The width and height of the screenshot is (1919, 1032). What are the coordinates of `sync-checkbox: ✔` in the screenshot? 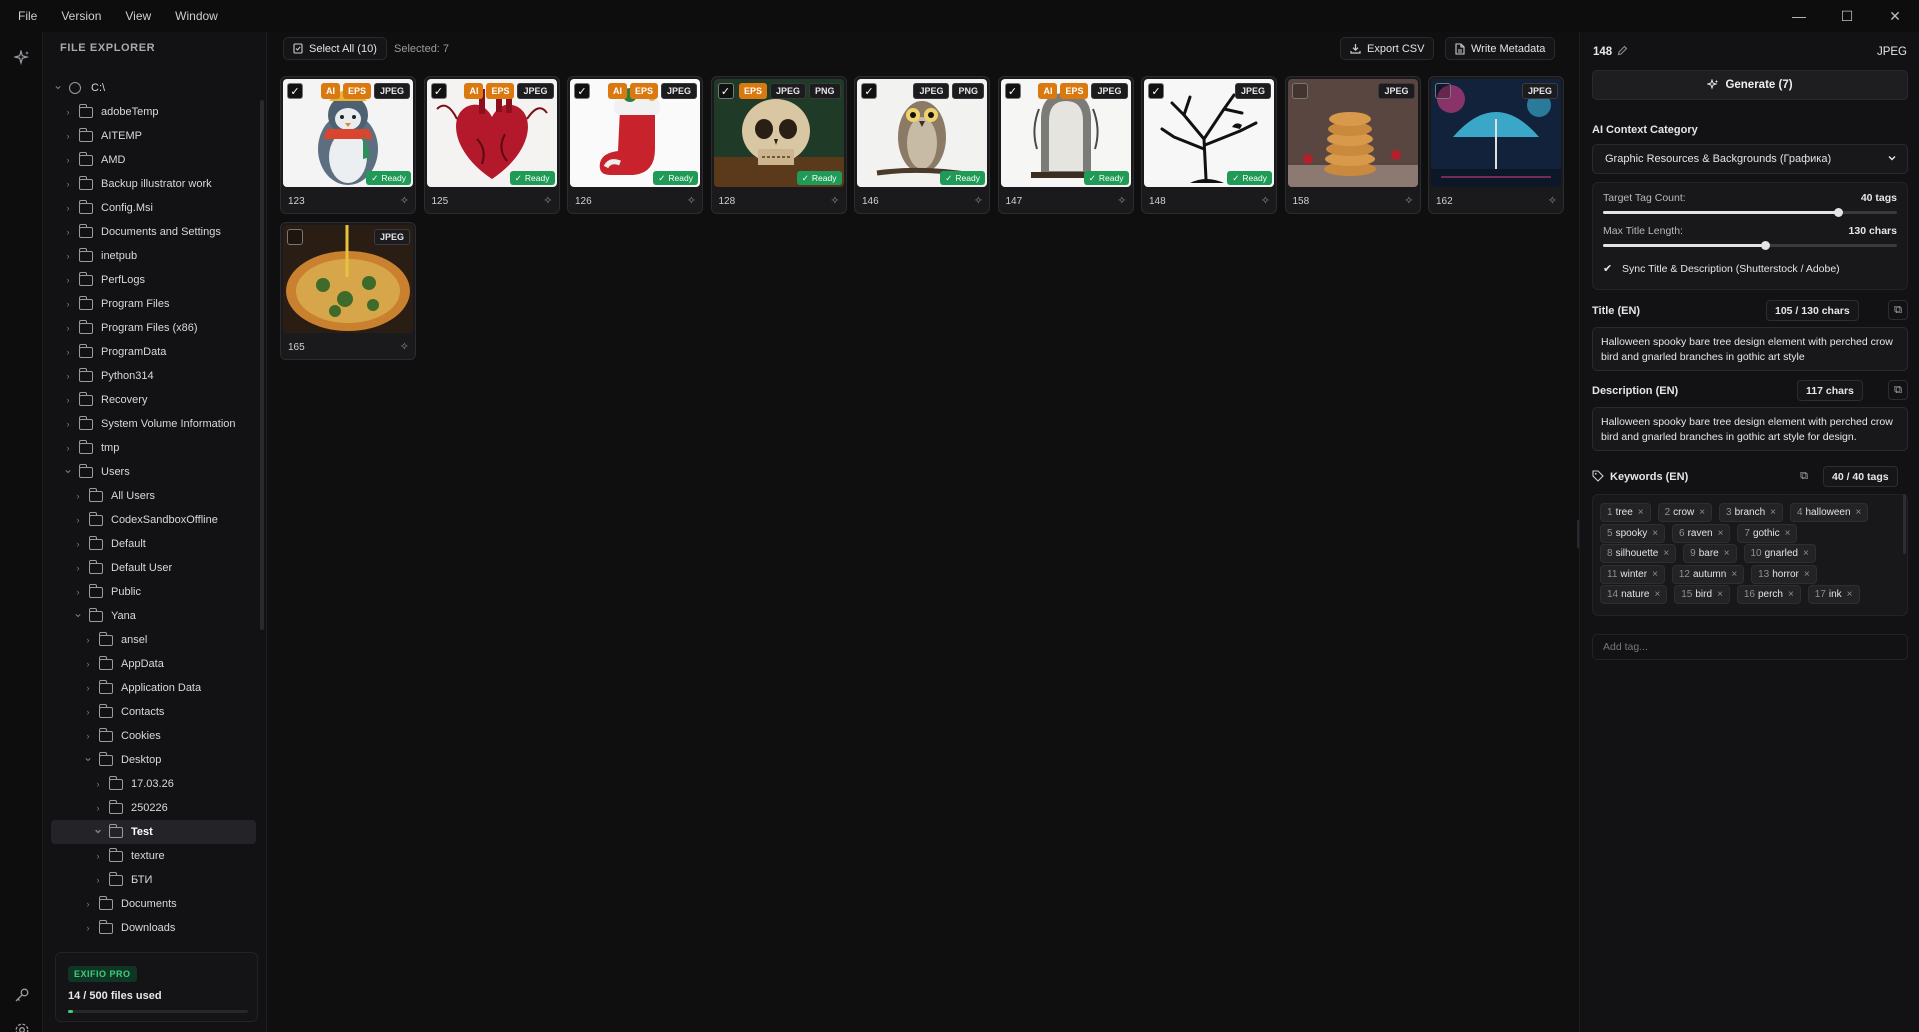 It's located at (1609, 269).